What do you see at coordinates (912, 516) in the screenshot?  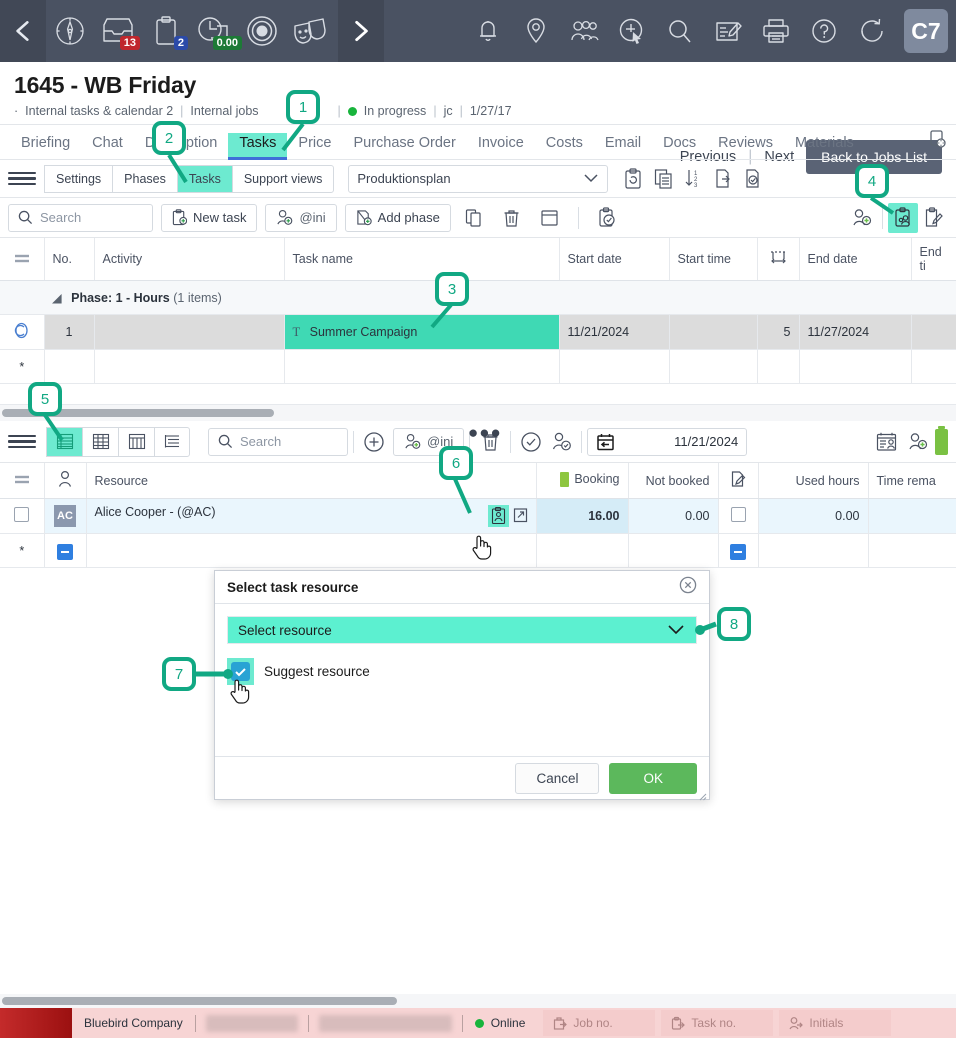 I see `cell-time-remaining` at bounding box center [912, 516].